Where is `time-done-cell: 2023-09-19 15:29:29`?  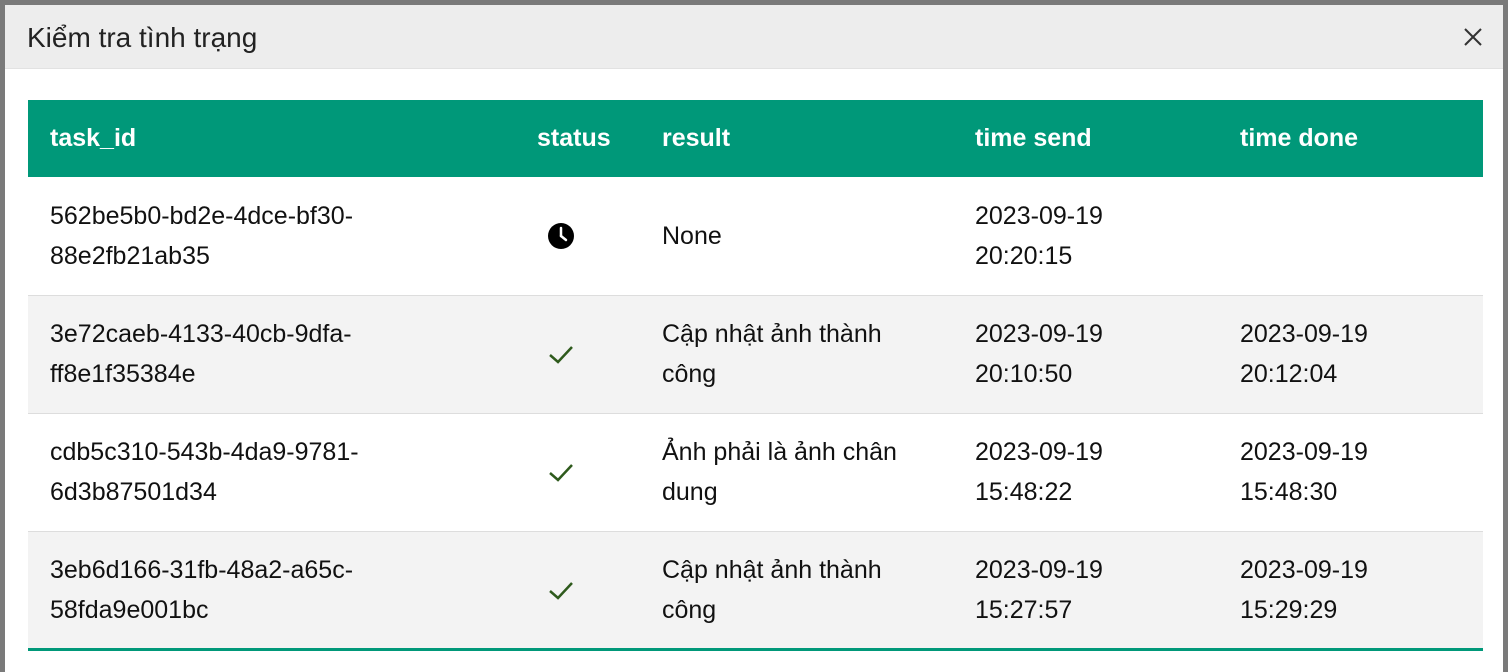 time-done-cell: 2023-09-19 15:29:29 is located at coordinates (1304, 589).